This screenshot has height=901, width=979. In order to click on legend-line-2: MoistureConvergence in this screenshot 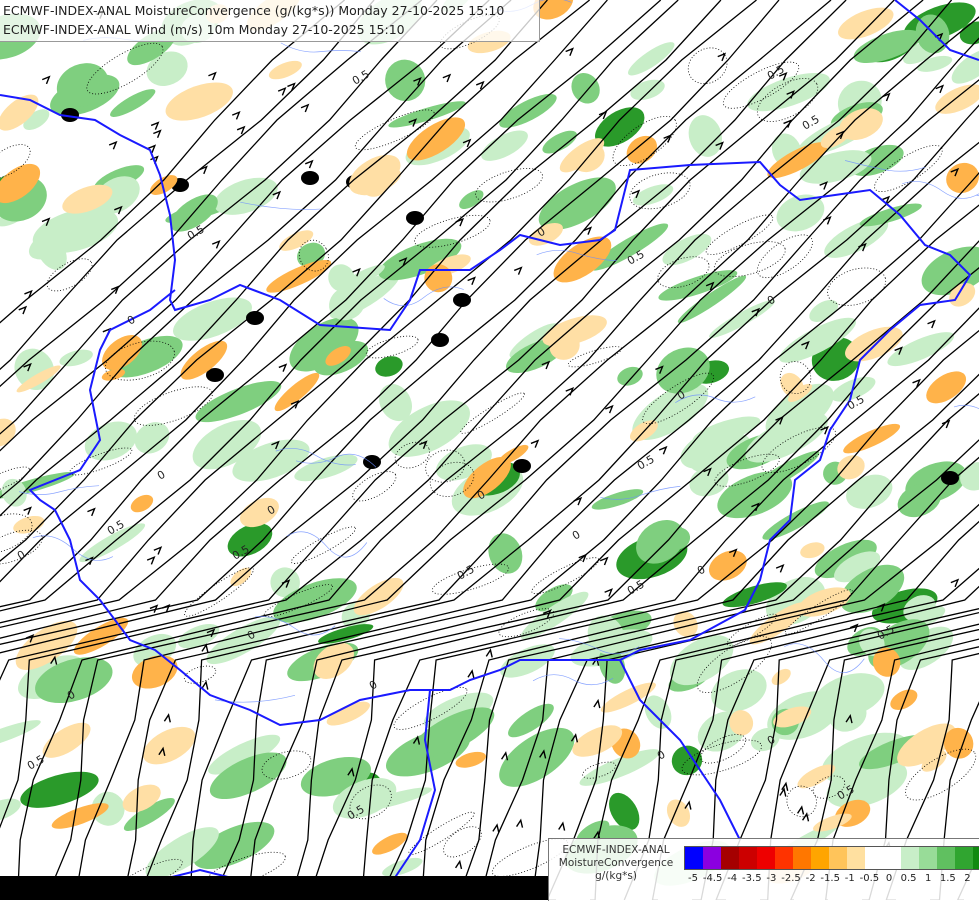, I will do `click(616, 863)`.